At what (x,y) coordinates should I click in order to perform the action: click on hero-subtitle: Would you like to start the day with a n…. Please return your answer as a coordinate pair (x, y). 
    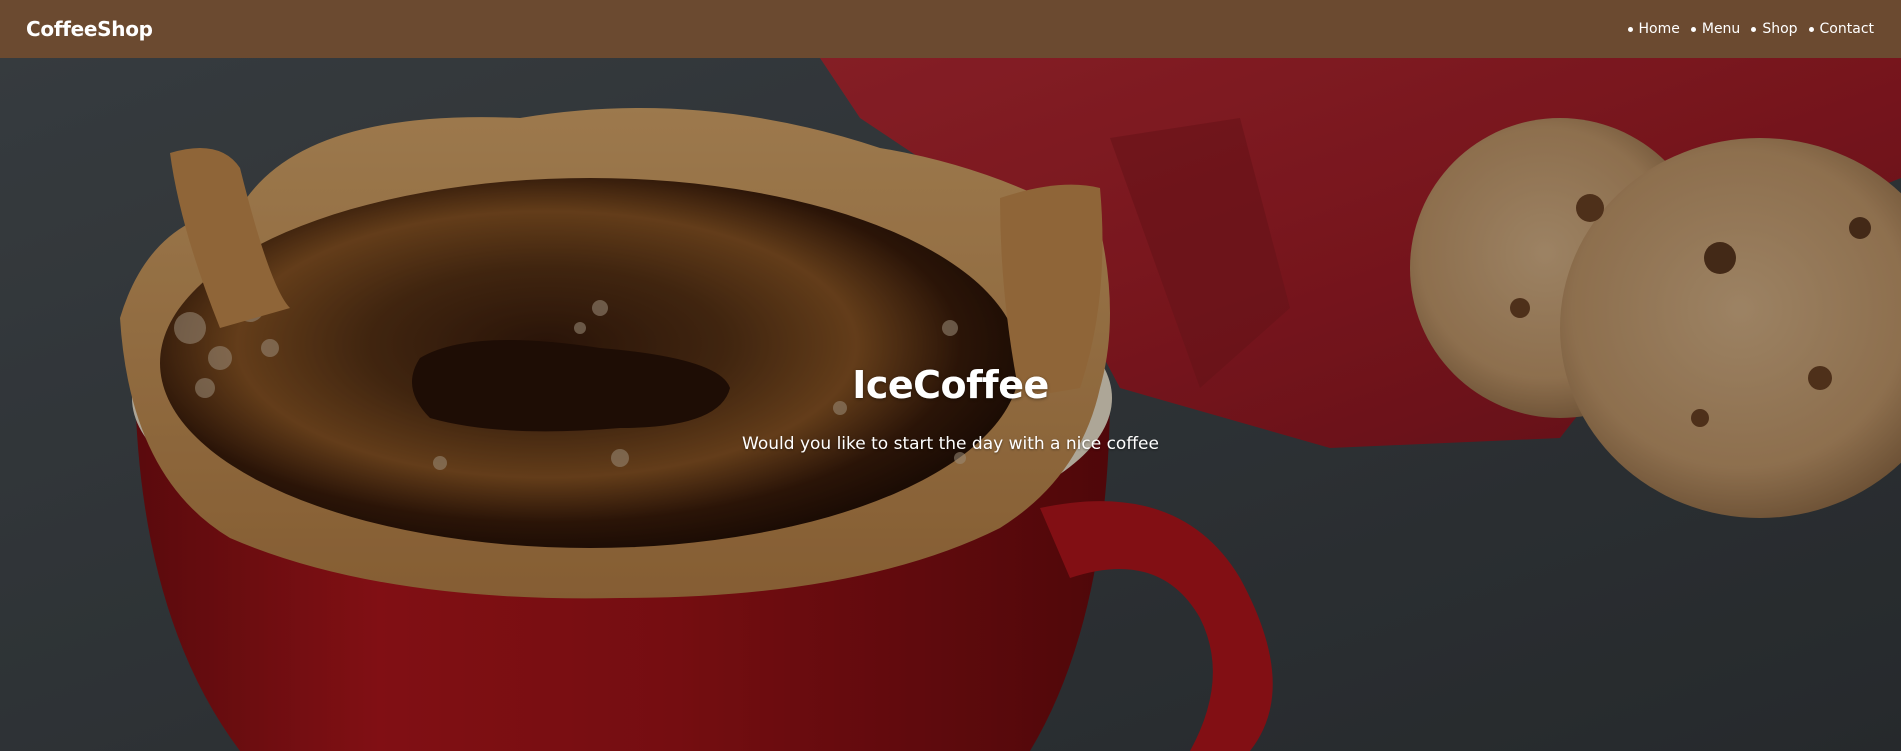
    Looking at the image, I should click on (950, 444).